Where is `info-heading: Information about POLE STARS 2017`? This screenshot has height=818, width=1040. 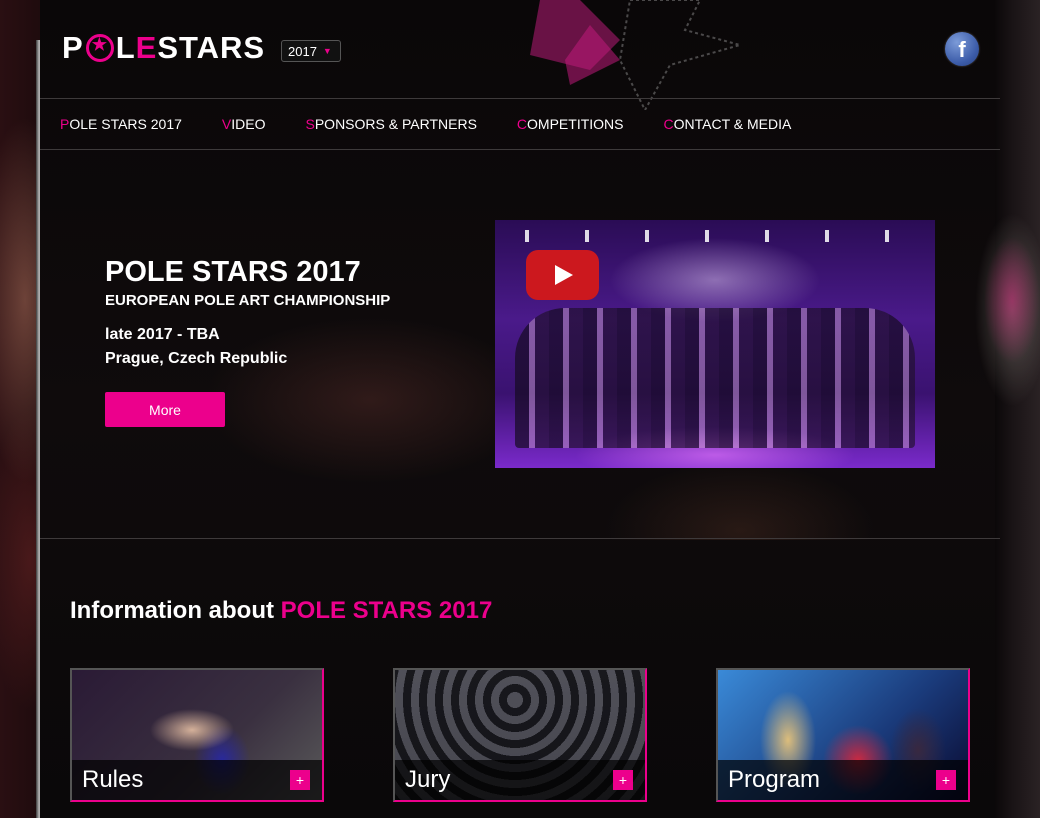 info-heading: Information about POLE STARS 2017 is located at coordinates (281, 611).